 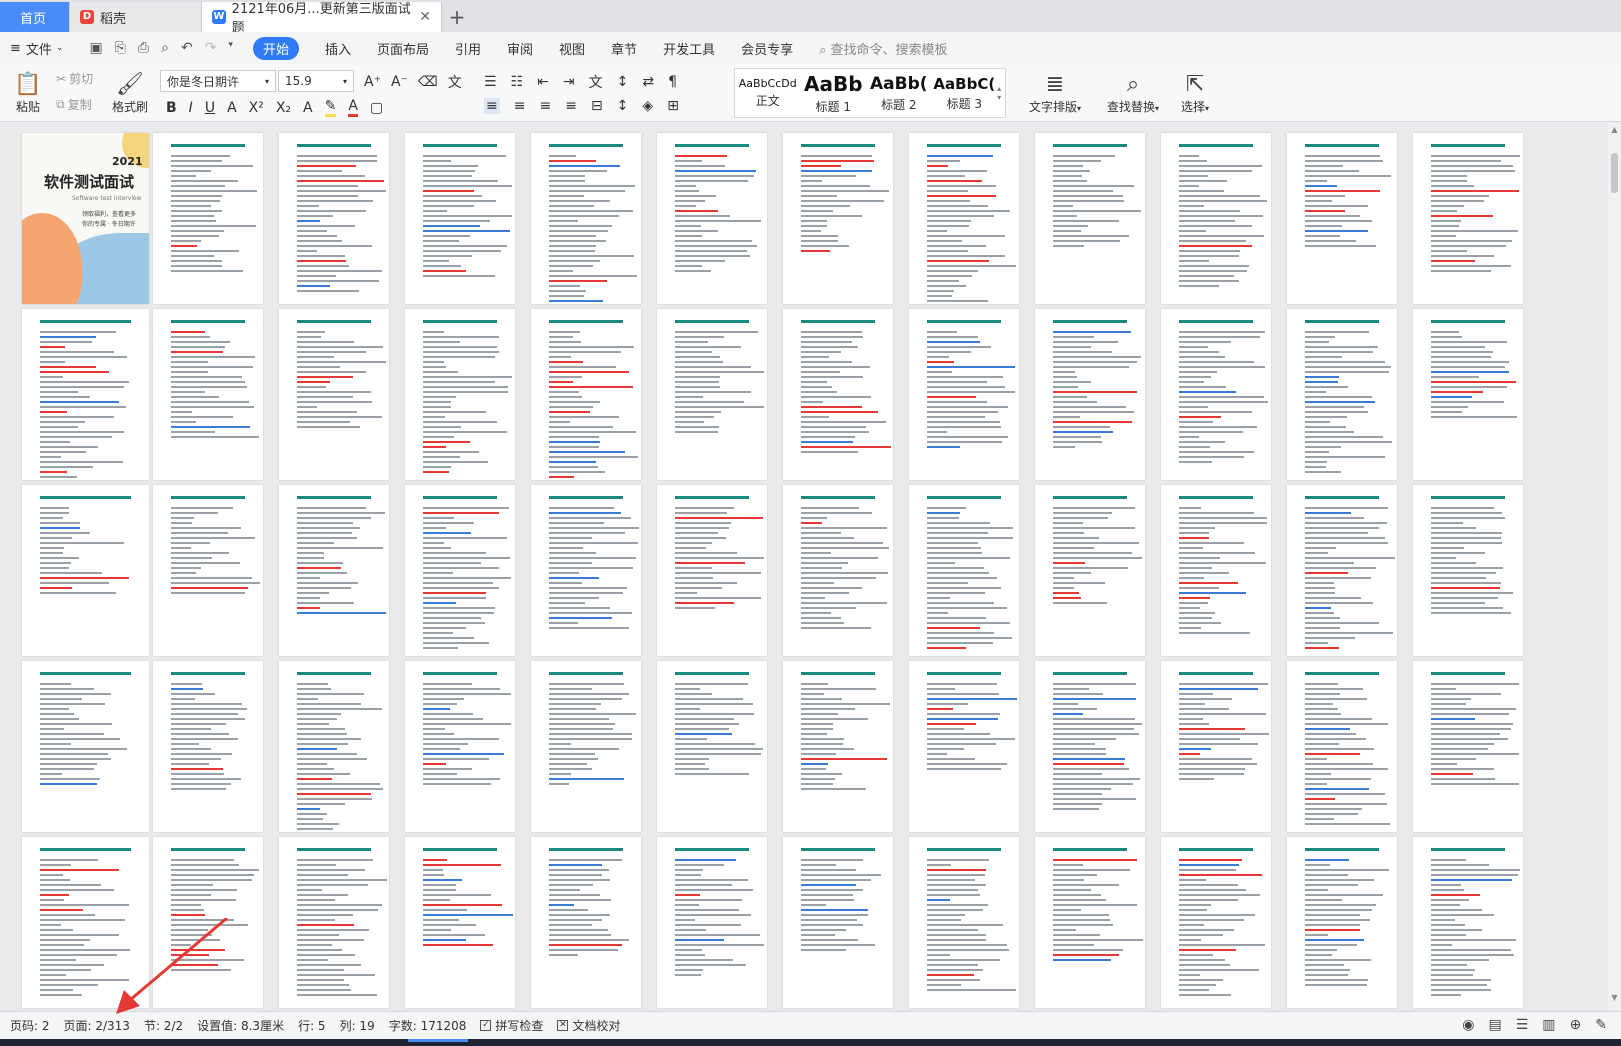 I want to click on strikethrough-icon: A, so click(x=232, y=108).